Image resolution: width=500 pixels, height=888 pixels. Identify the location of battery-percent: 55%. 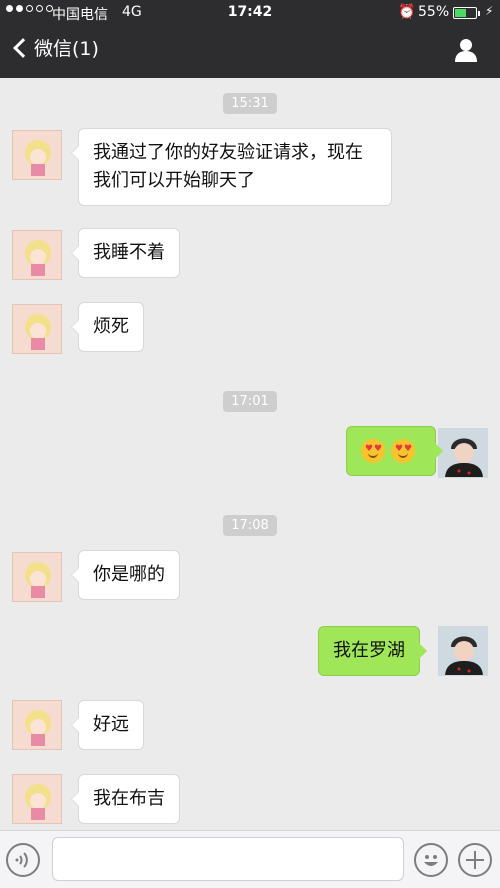
(434, 12).